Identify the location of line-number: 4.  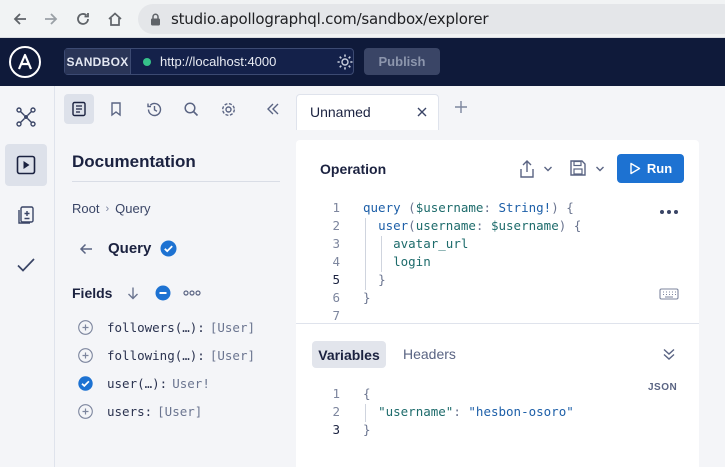
(336, 261).